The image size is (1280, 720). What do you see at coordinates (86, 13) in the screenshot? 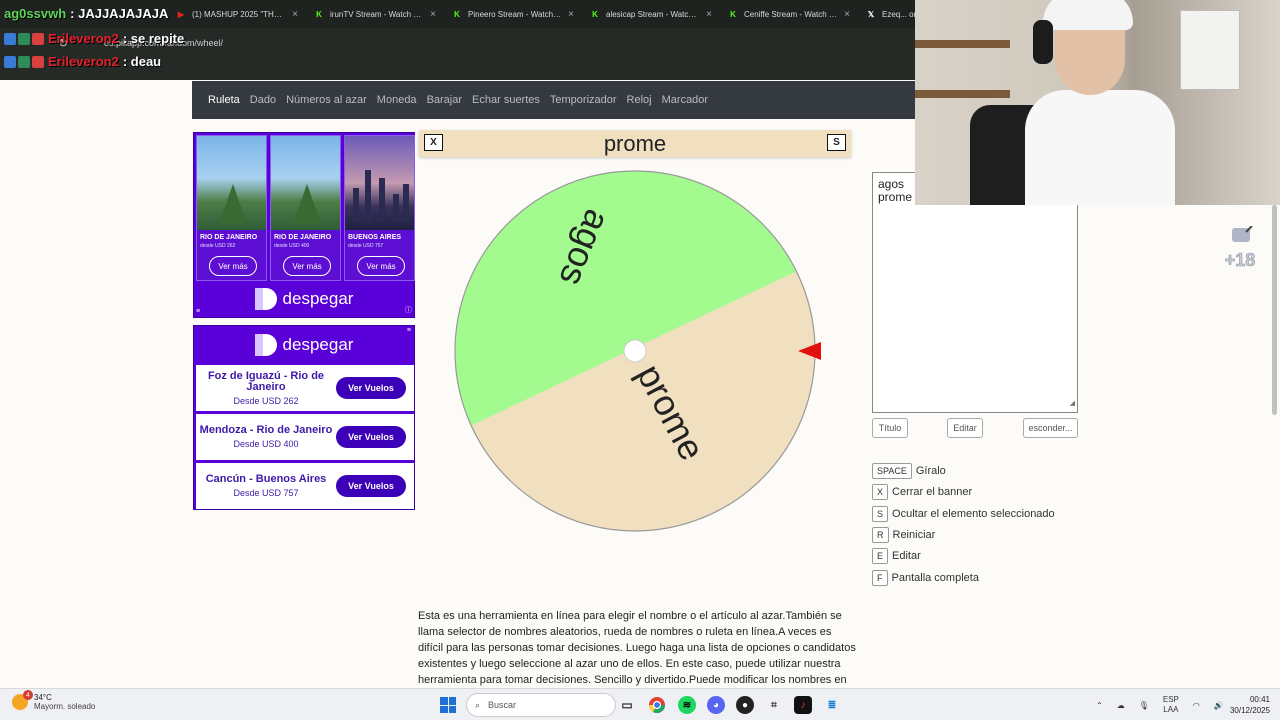
I see `chat-message: ag0ssvwh: JAJJAJAJAJA` at bounding box center [86, 13].